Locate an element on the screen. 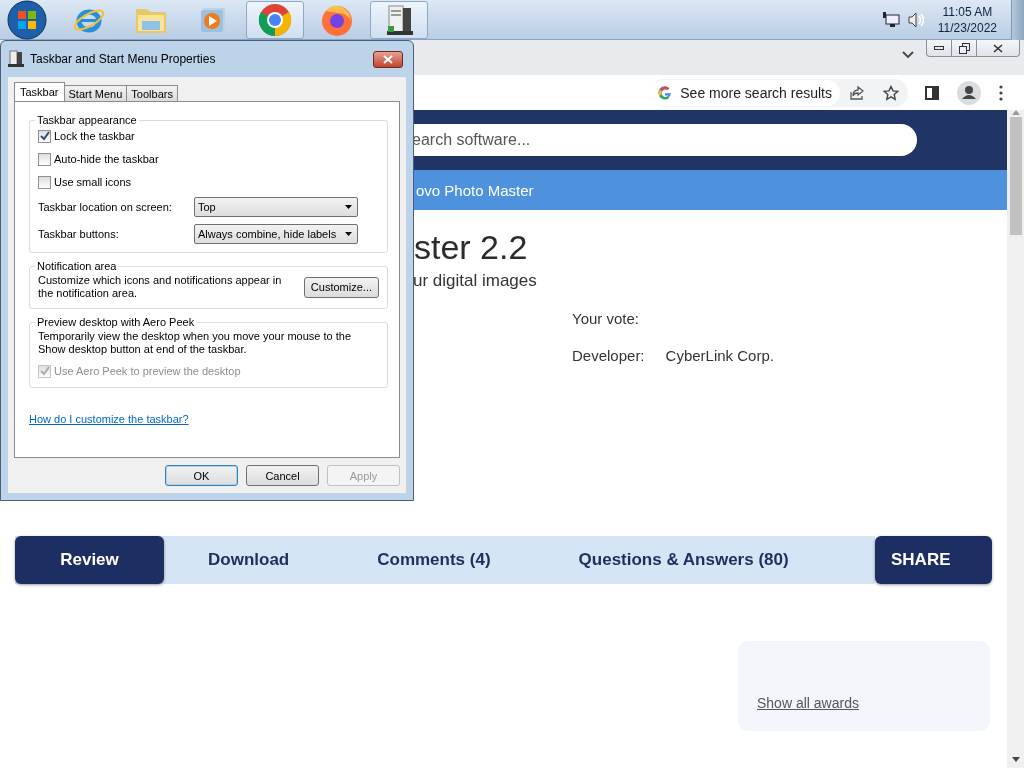 This screenshot has width=1024, height=768. scrollbar is located at coordinates (1015, 439).